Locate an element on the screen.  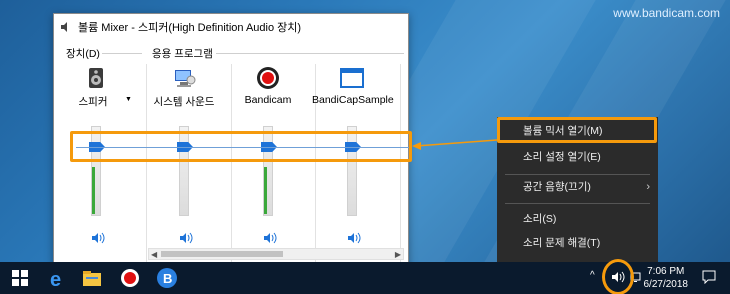
clock-date: 6/27/2018 is located at coordinates (666, 284).